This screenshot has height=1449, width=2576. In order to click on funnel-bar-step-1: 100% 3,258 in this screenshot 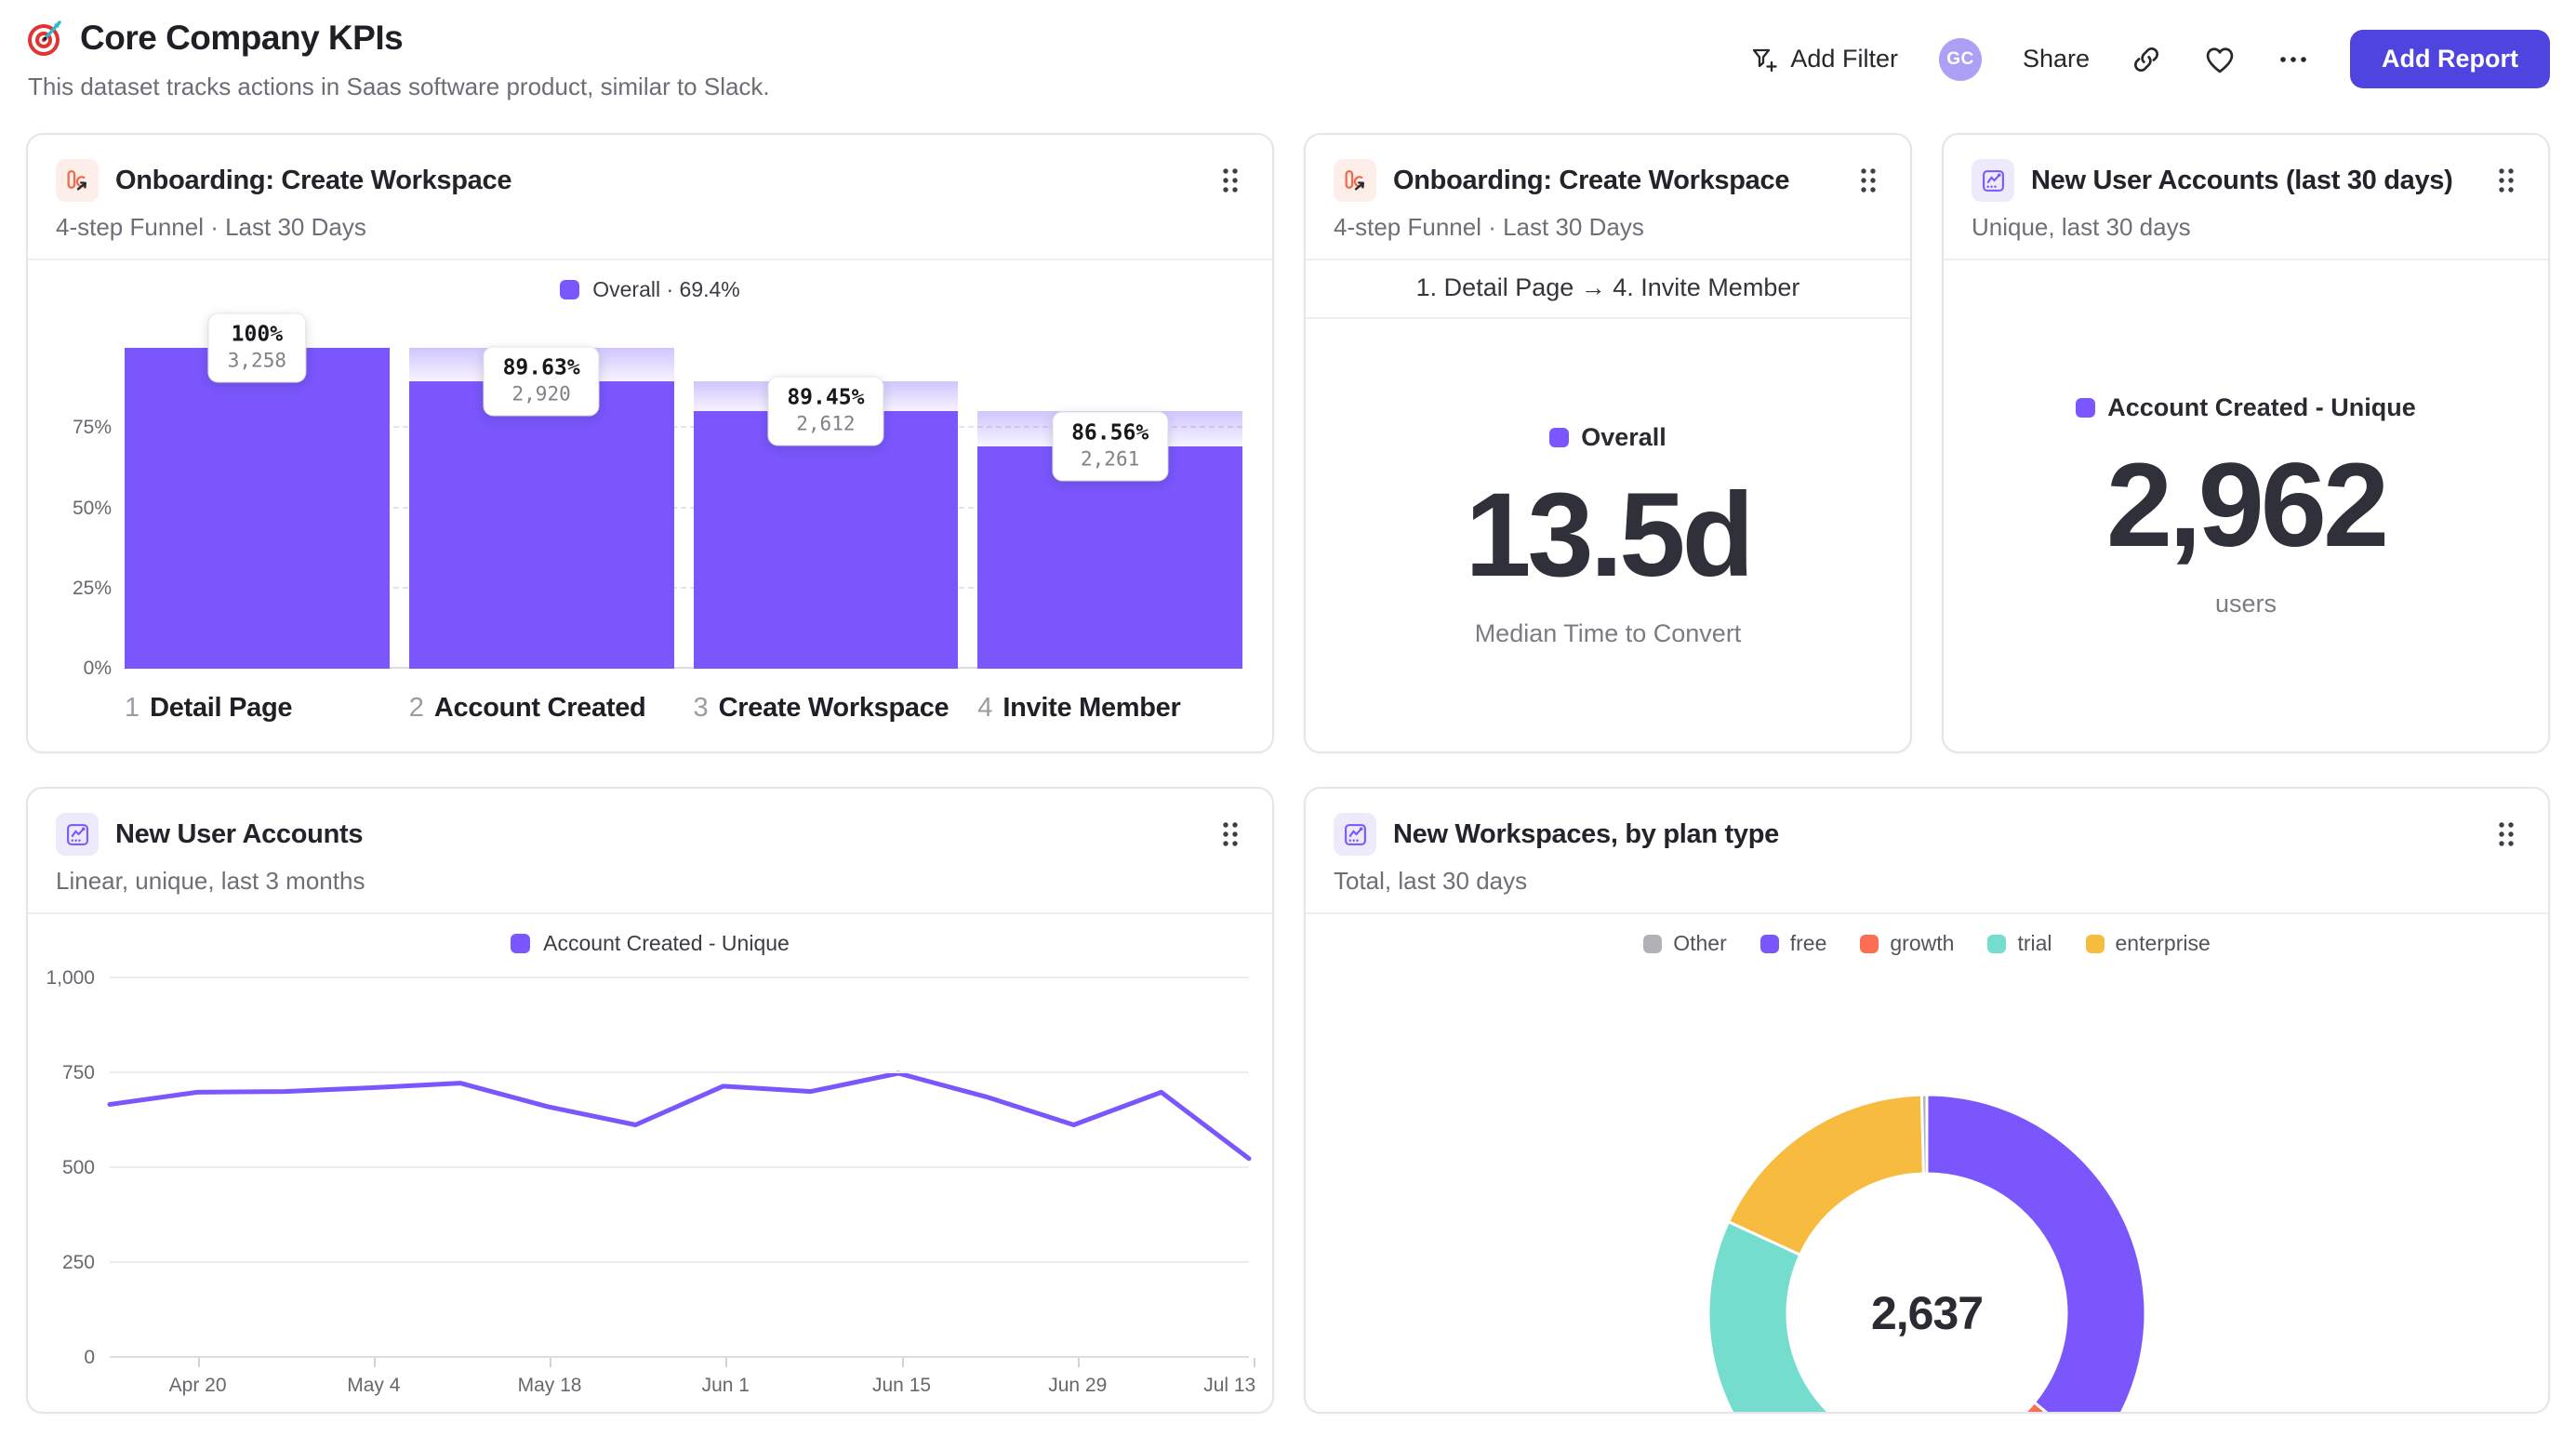, I will do `click(257, 491)`.